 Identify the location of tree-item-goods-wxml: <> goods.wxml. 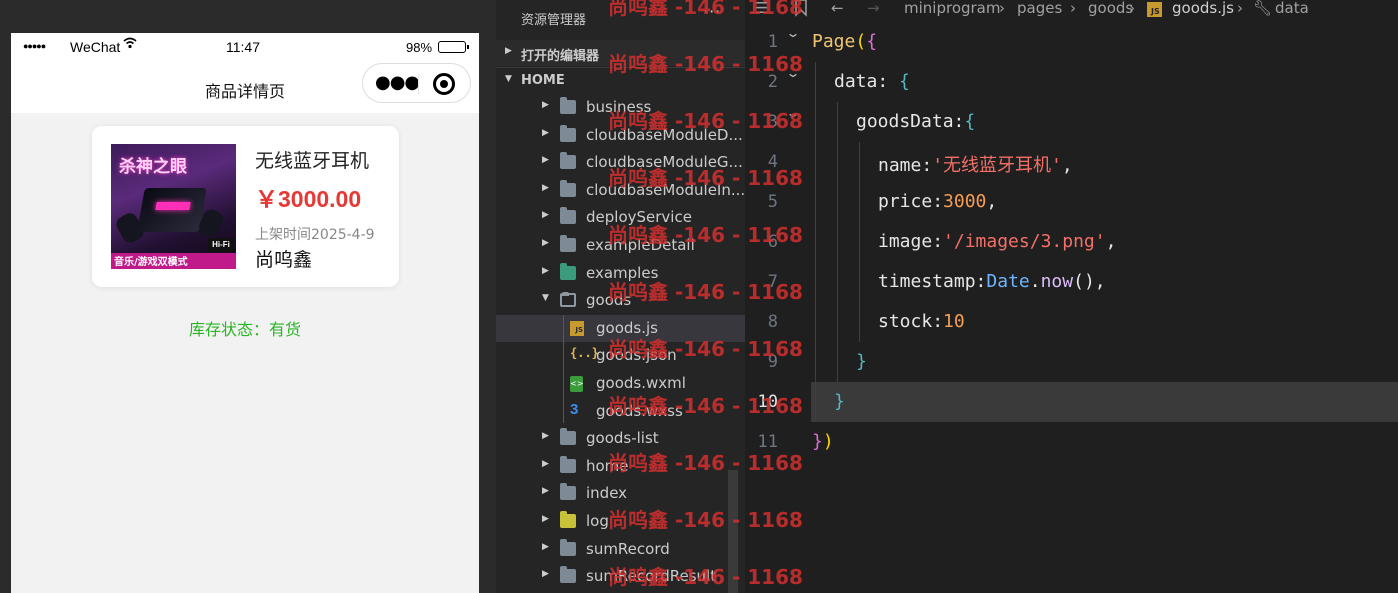
(620, 383).